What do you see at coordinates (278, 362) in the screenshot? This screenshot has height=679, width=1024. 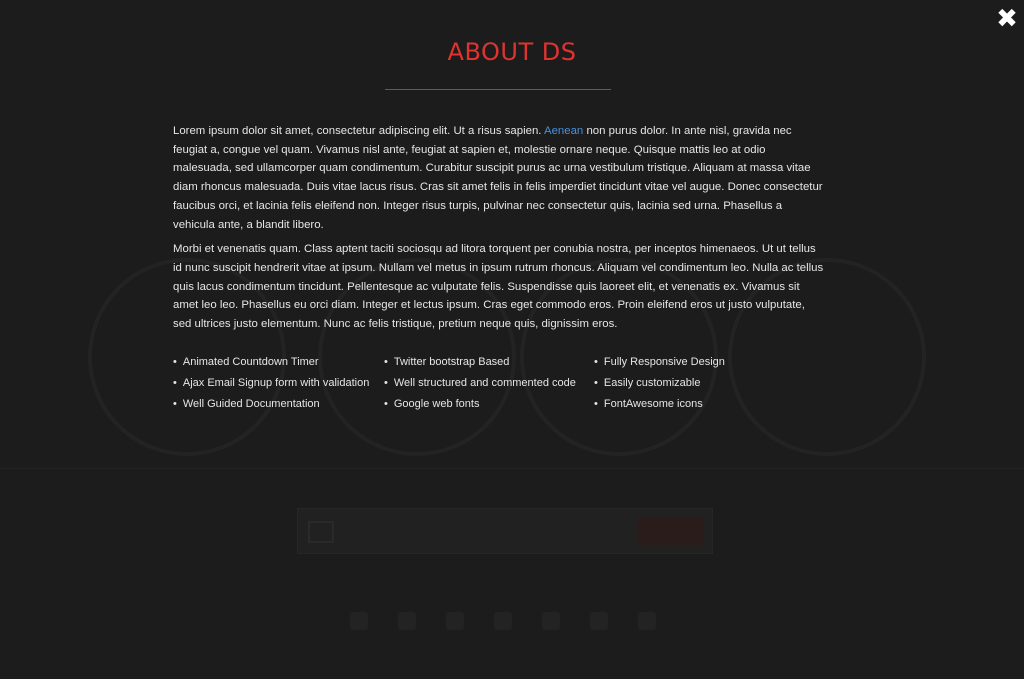 I see `feature-item: Animated Countdown Timer` at bounding box center [278, 362].